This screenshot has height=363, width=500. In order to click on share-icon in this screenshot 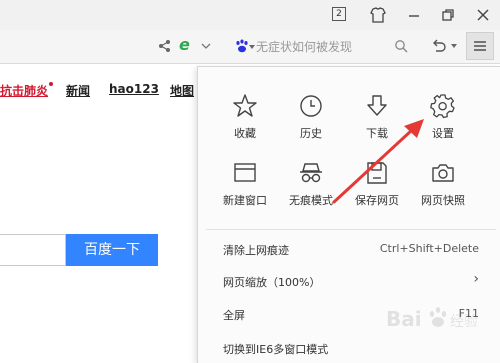, I will do `click(165, 46)`.